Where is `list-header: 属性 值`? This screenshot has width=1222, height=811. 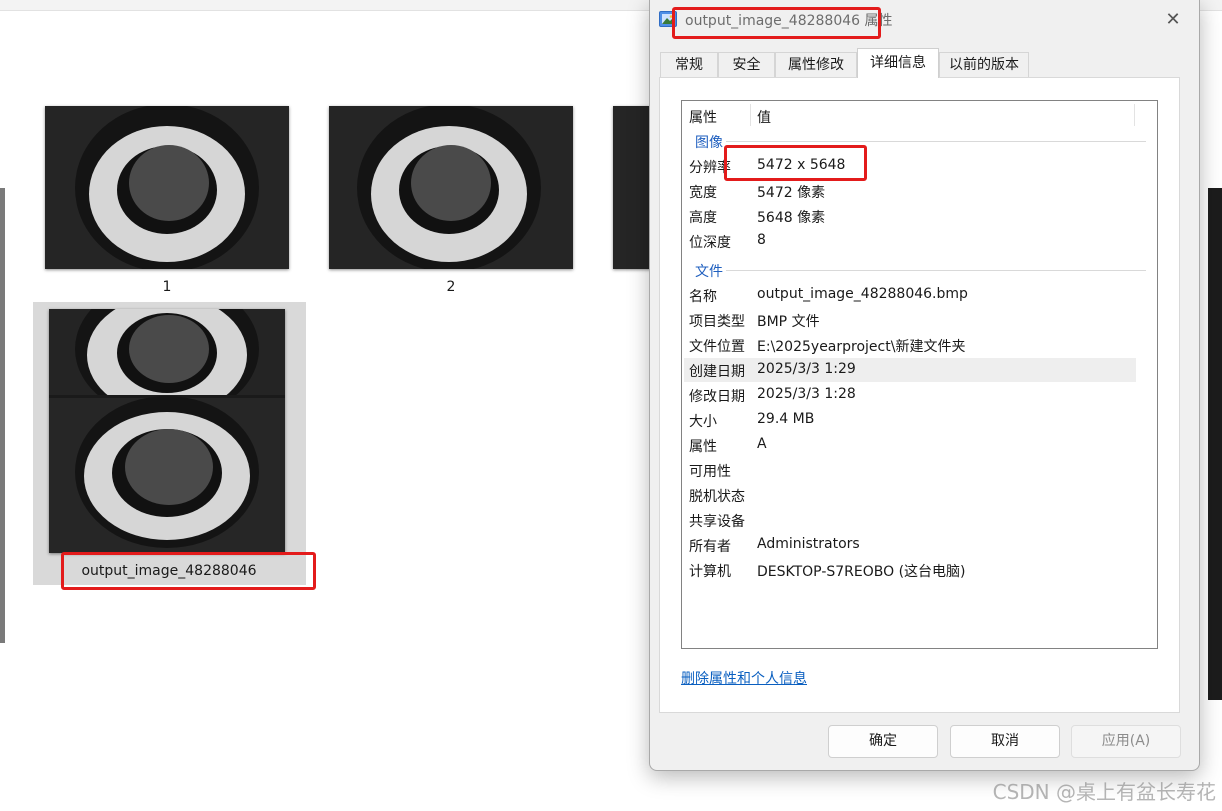 list-header: 属性 值 is located at coordinates (919, 115).